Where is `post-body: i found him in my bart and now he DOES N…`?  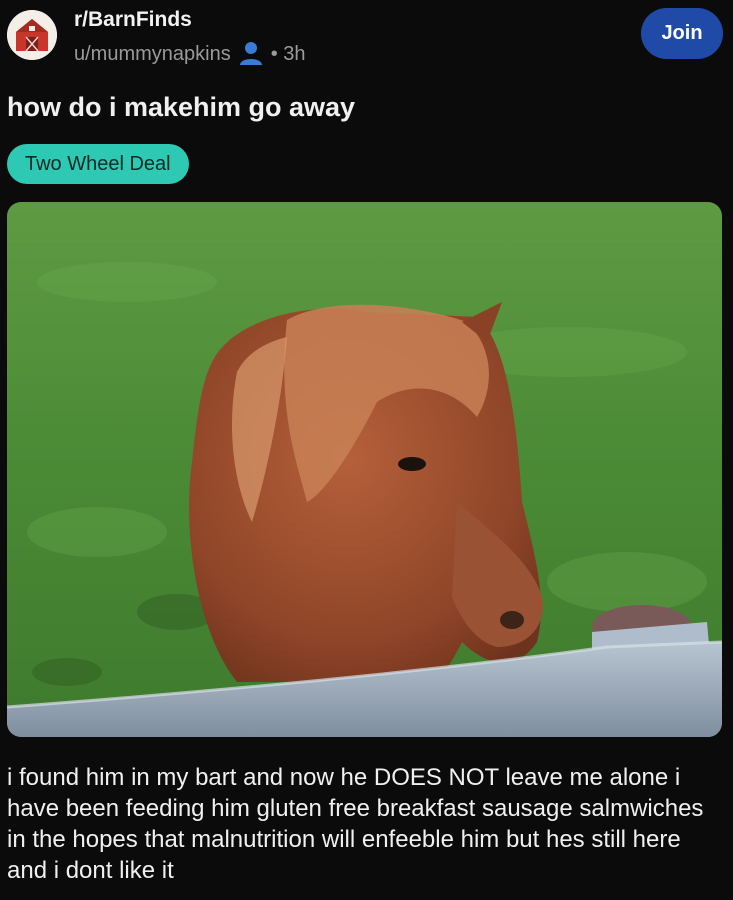
post-body: i found him in my bart and now he DOES N… is located at coordinates (355, 824).